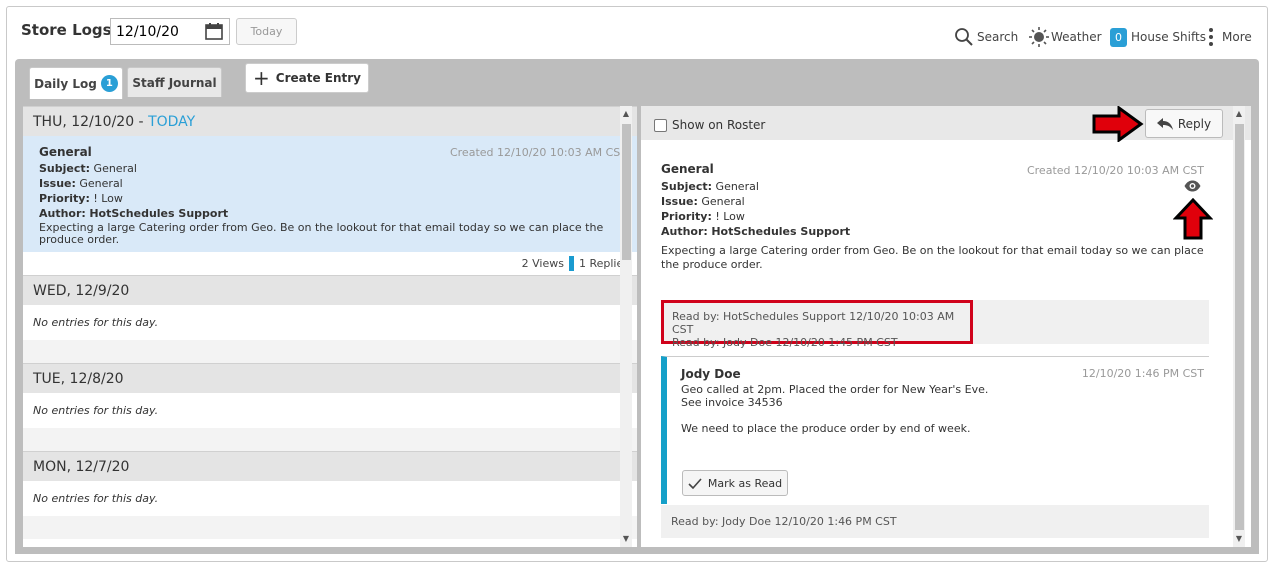 The height and width of the screenshot is (567, 1274). What do you see at coordinates (571, 263) in the screenshot?
I see `stats-divider` at bounding box center [571, 263].